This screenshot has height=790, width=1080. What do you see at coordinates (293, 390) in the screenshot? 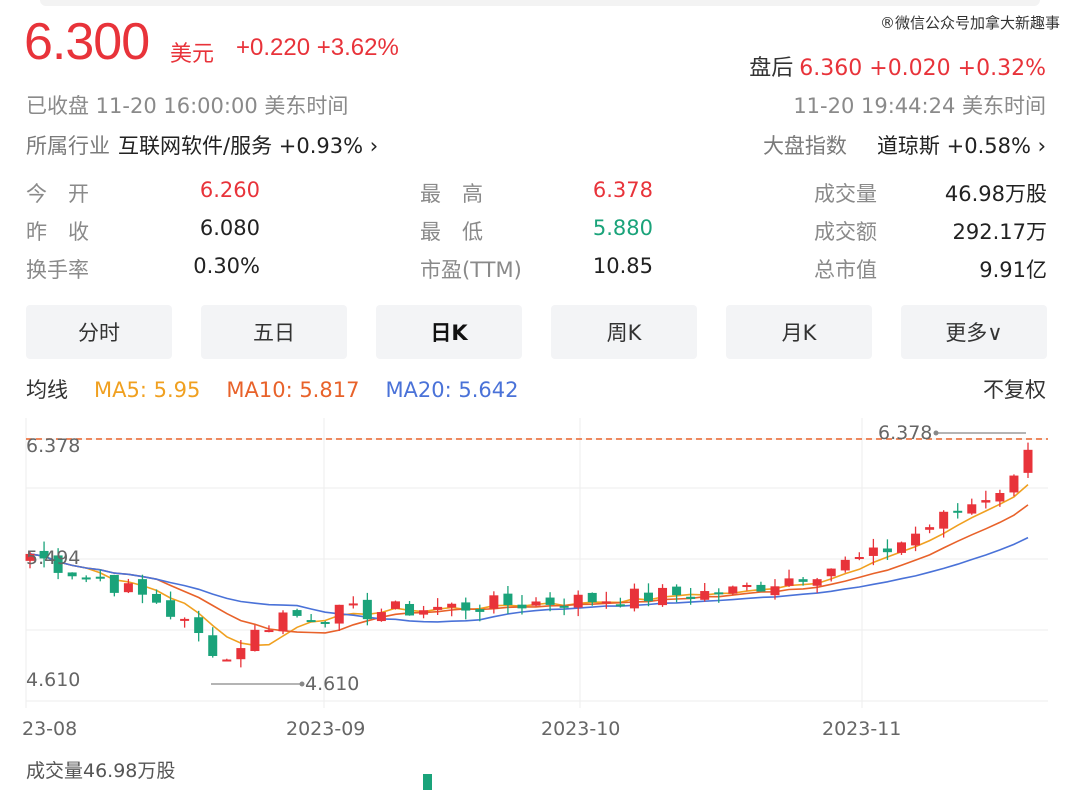
I see `ma10-value: MA10: 5.817` at bounding box center [293, 390].